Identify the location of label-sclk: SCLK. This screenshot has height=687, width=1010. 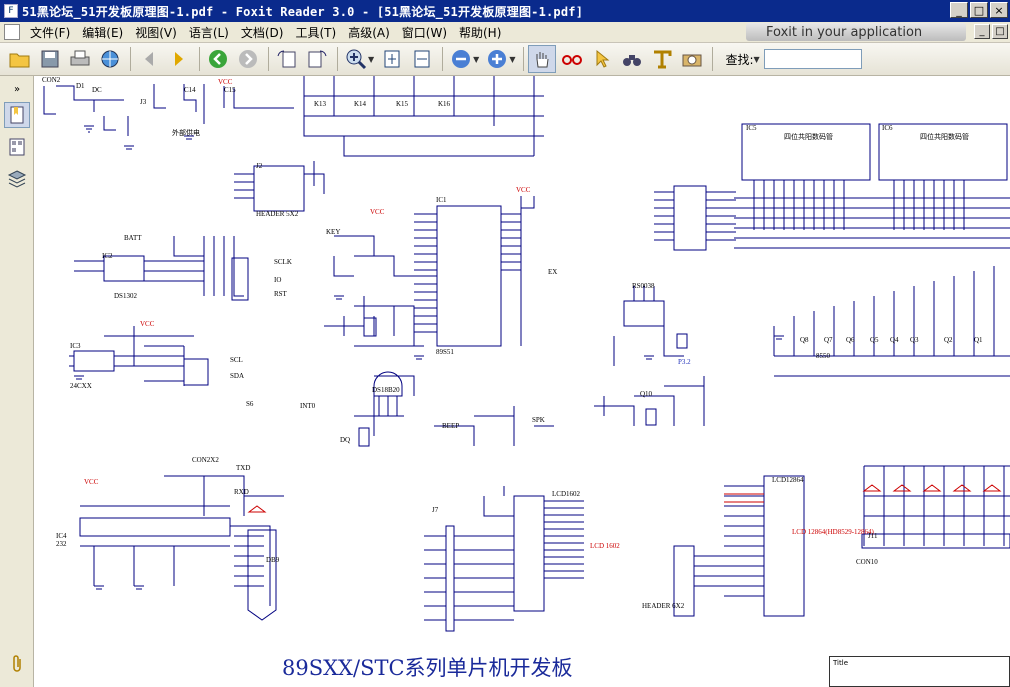
(283, 262).